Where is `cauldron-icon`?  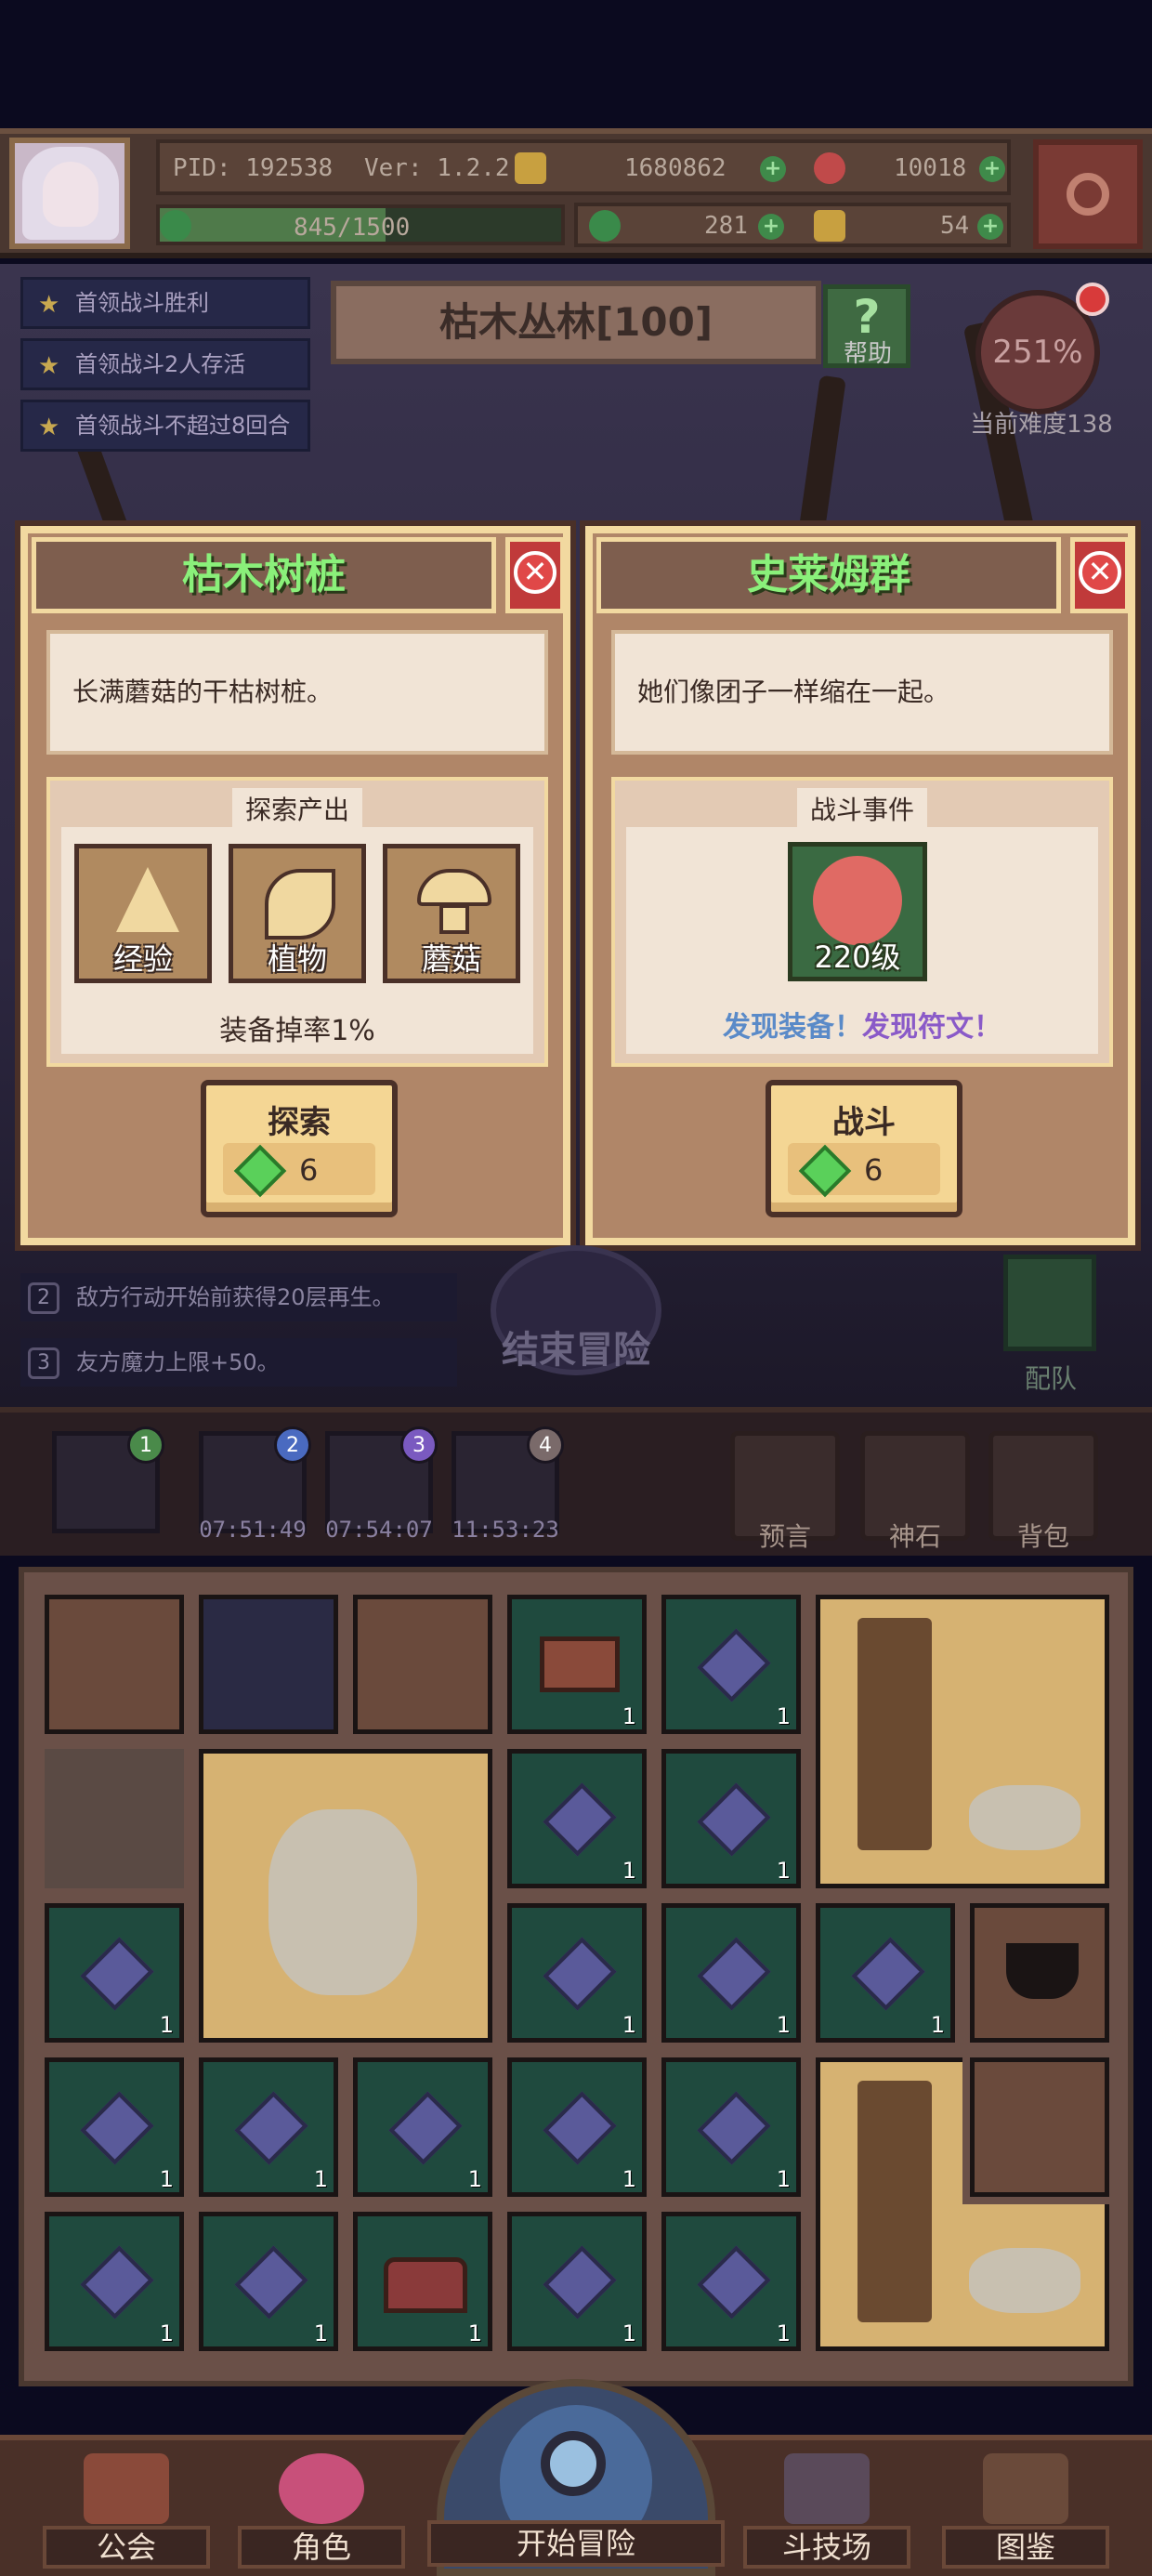 cauldron-icon is located at coordinates (1042, 1971).